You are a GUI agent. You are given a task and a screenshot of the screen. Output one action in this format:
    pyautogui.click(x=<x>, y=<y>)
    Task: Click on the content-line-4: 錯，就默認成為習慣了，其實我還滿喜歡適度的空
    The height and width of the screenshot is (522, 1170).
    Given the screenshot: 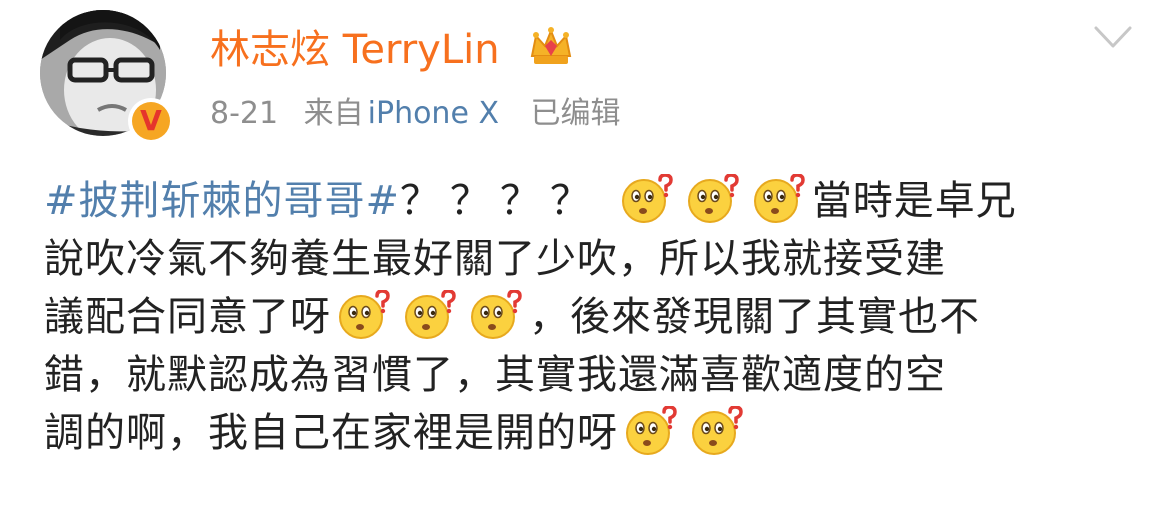 What is the action you would take?
    pyautogui.click(x=584, y=375)
    